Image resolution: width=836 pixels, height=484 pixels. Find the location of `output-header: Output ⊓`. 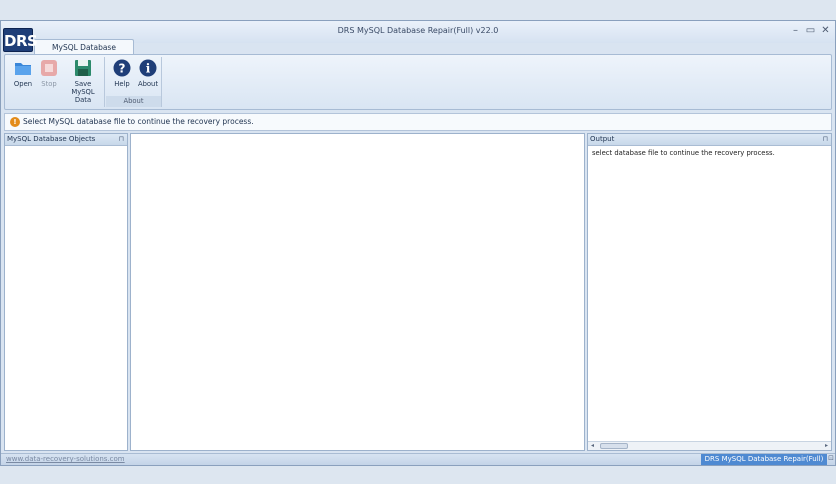

output-header: Output ⊓ is located at coordinates (709, 140).